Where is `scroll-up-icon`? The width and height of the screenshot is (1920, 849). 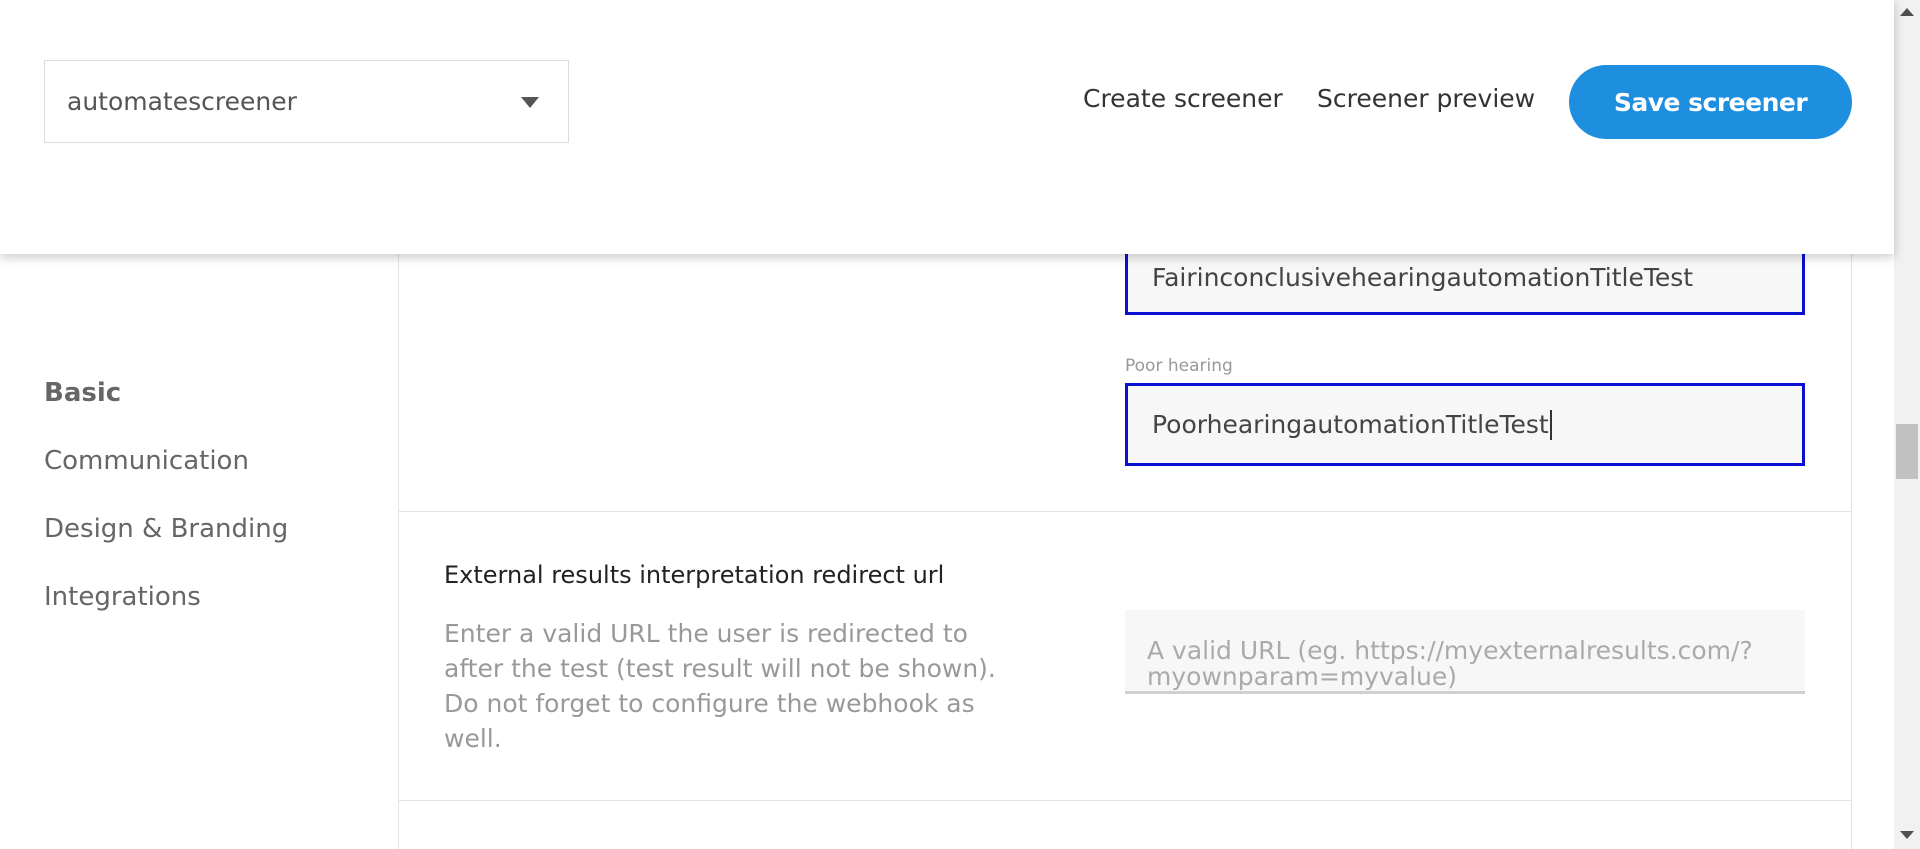 scroll-up-icon is located at coordinates (1907, 12).